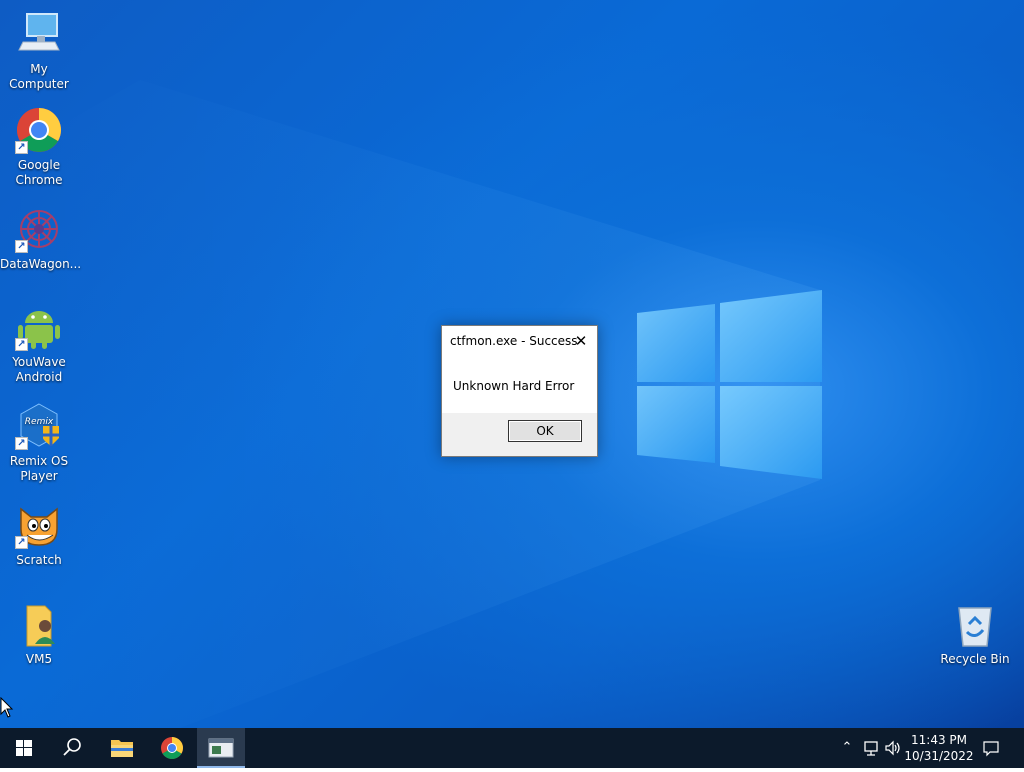 The height and width of the screenshot is (772, 1024). I want to click on desktop-icon-remix-os-player: Remix ↗ Remix OS Player, so click(39, 443).